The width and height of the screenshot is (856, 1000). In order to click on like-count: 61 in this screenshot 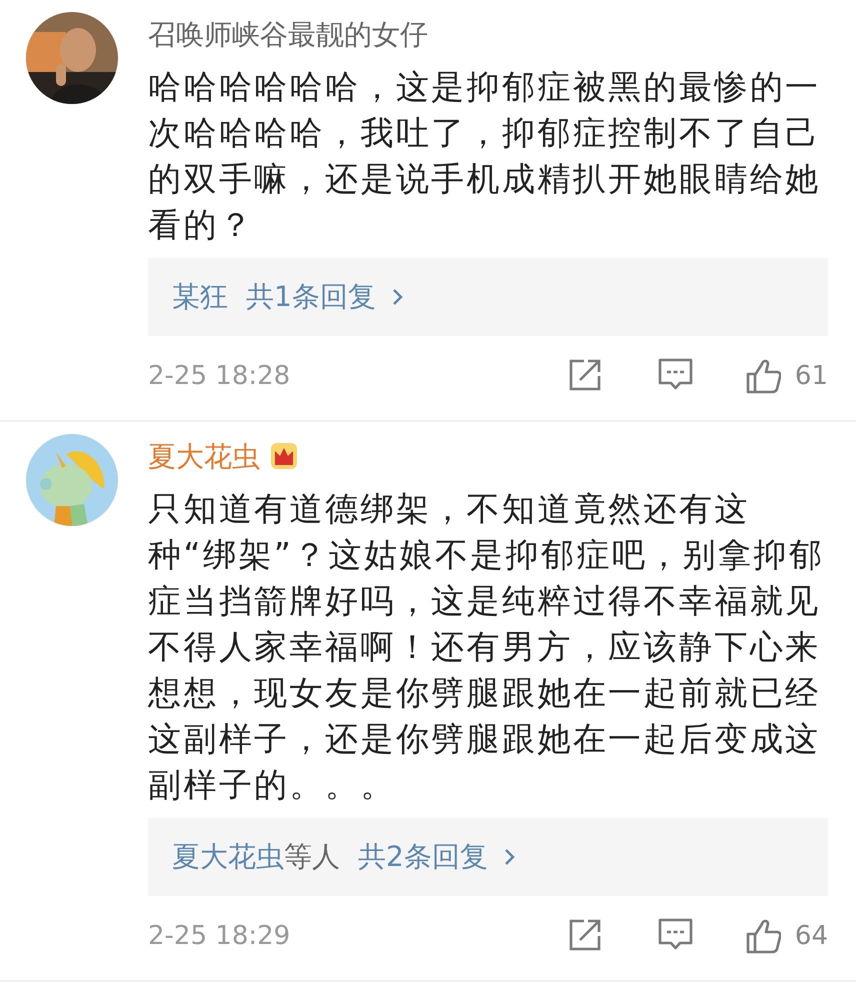, I will do `click(811, 376)`.